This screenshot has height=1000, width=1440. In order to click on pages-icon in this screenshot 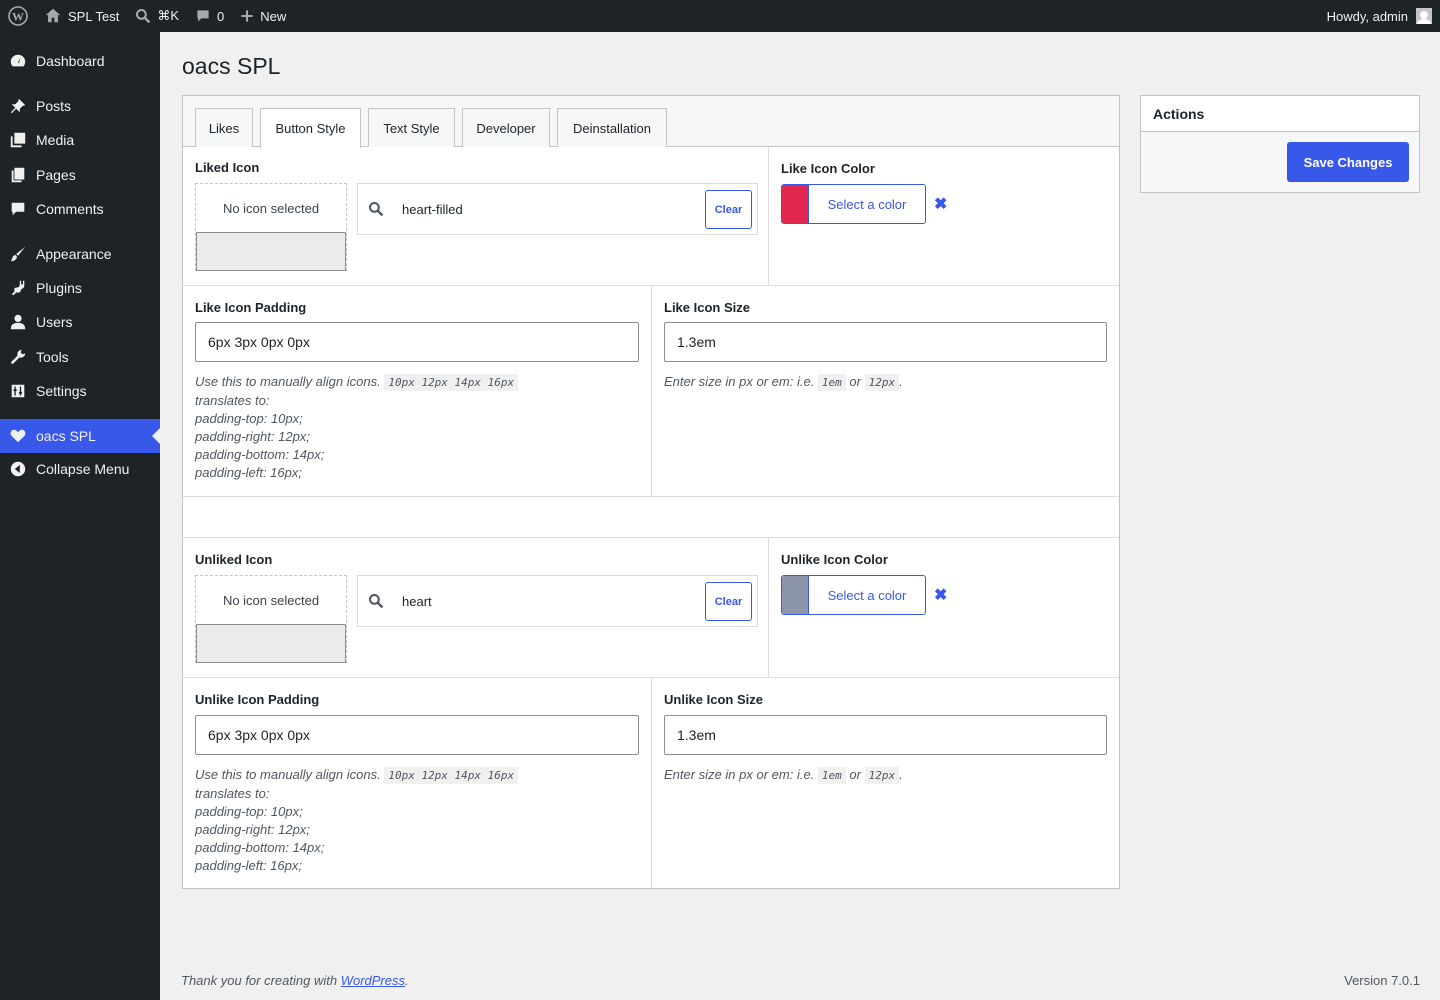, I will do `click(18, 175)`.